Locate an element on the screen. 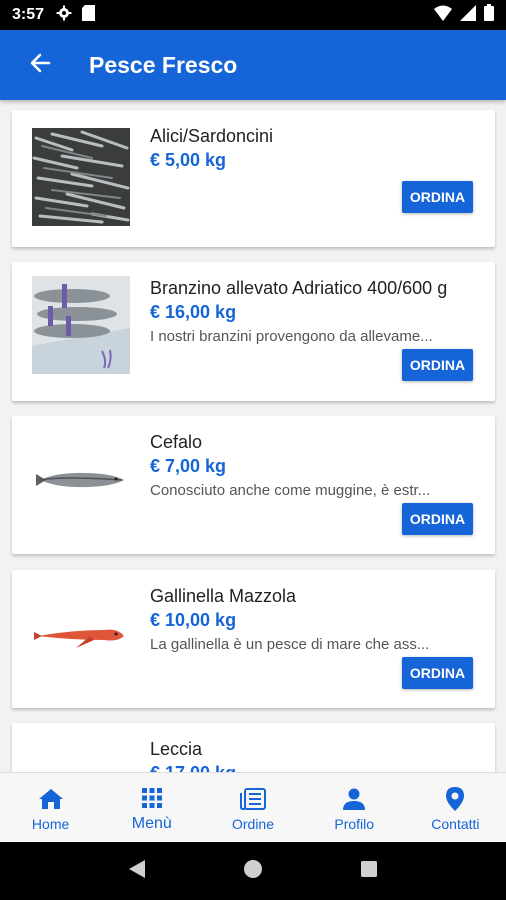 The image size is (506, 900). product-name: Branzino allevato Adriatico 400/600 g is located at coordinates (299, 288).